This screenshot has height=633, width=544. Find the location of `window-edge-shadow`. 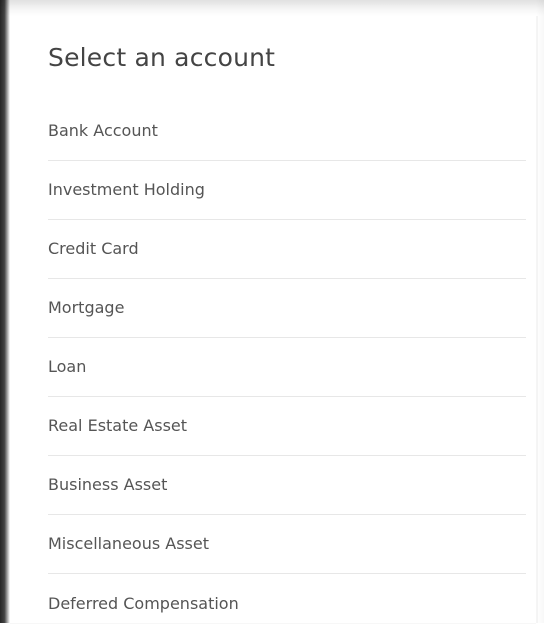

window-edge-shadow is located at coordinates (540, 311).